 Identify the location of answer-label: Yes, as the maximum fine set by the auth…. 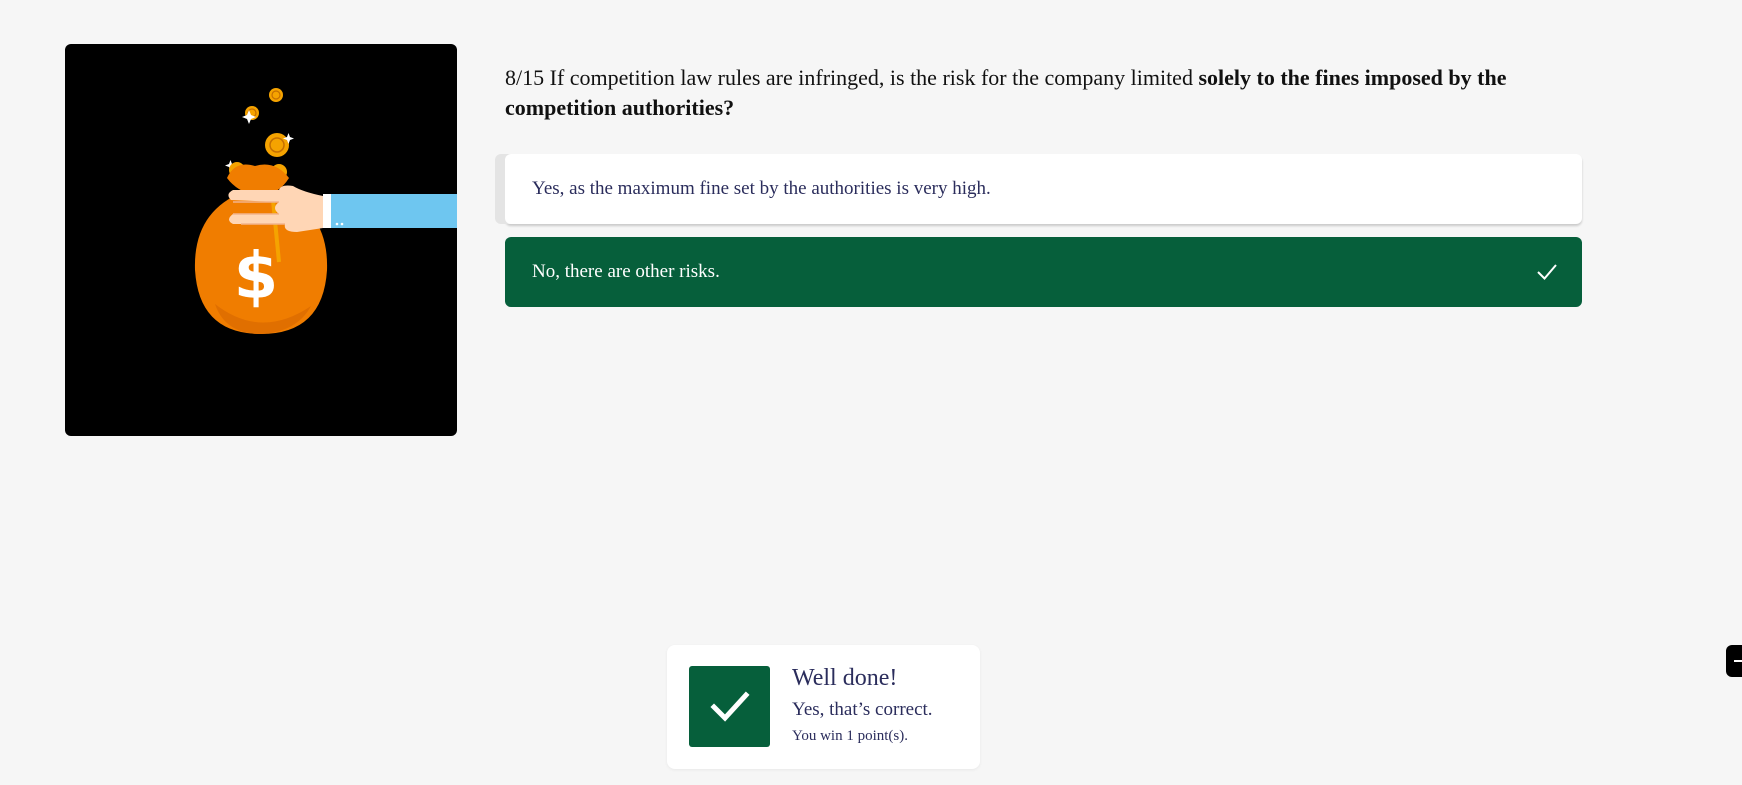
(761, 188).